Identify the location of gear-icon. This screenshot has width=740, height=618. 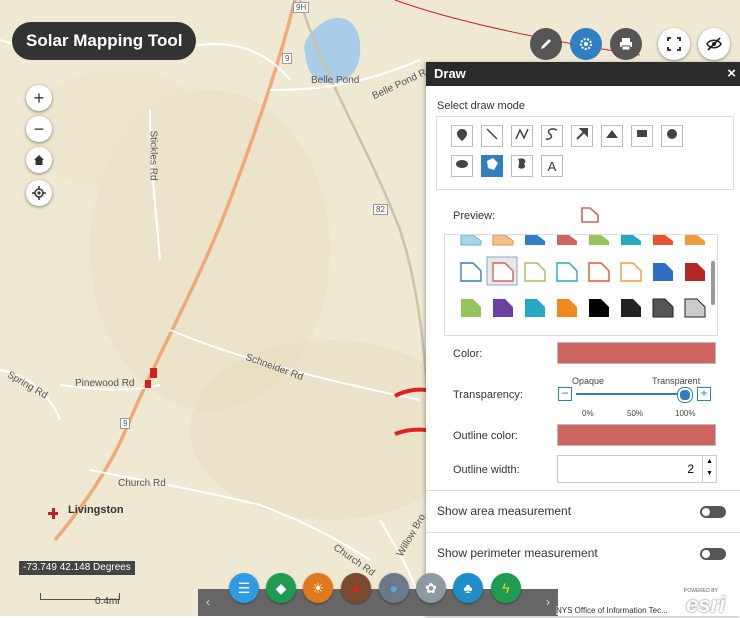
(586, 44).